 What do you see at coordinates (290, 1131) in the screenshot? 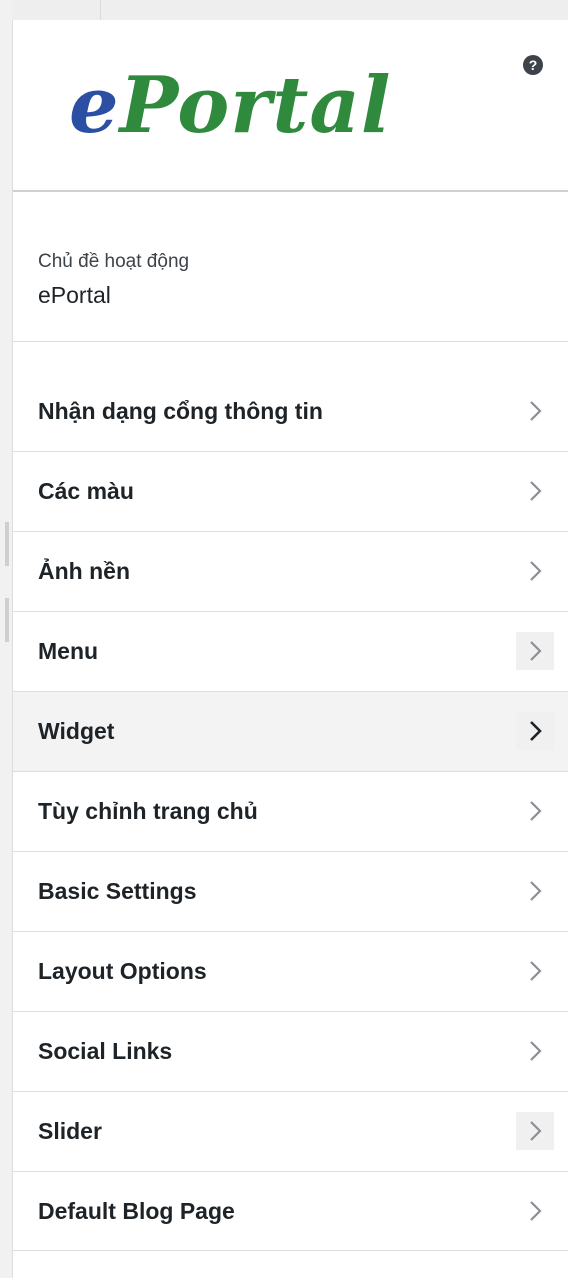
I see `section-slider: Slider` at bounding box center [290, 1131].